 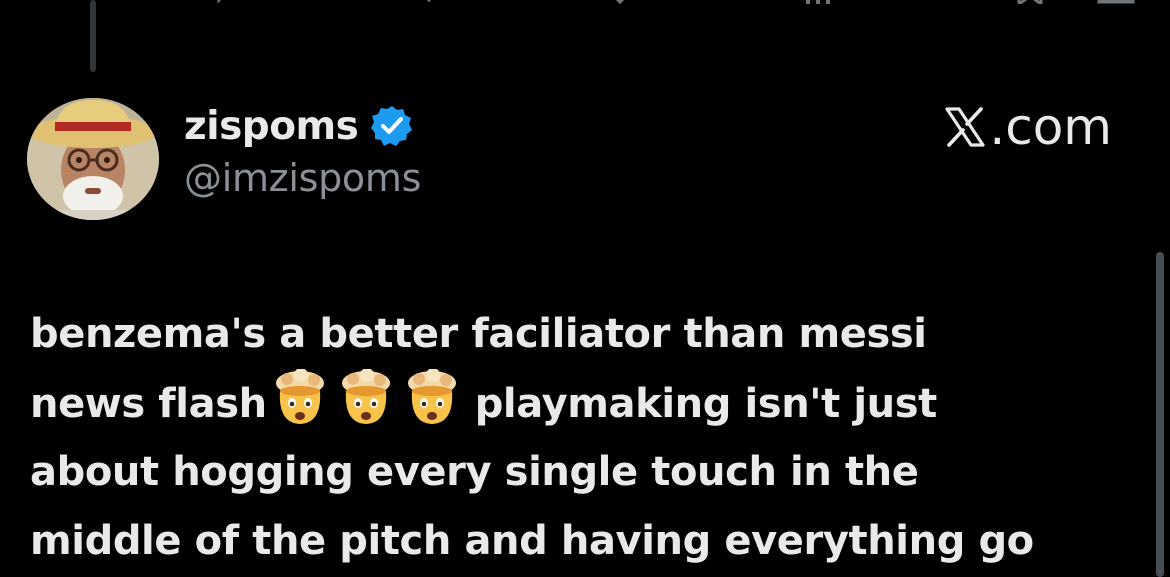 What do you see at coordinates (706, 404) in the screenshot?
I see `tweet-line-text: playmaking isn't just` at bounding box center [706, 404].